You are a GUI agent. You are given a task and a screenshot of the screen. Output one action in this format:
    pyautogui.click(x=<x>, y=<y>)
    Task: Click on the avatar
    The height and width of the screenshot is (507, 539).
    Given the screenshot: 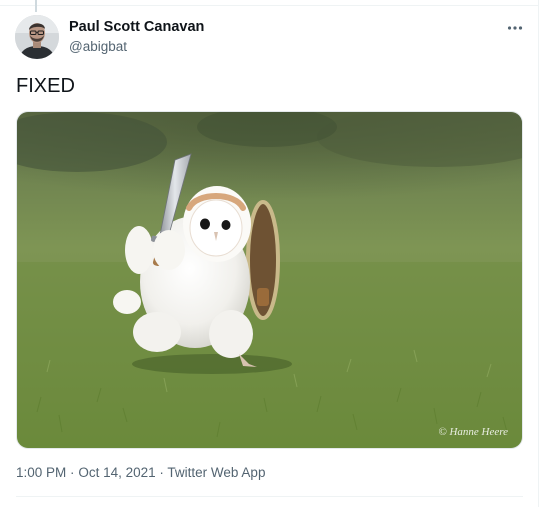 What is the action you would take?
    pyautogui.click(x=37, y=37)
    